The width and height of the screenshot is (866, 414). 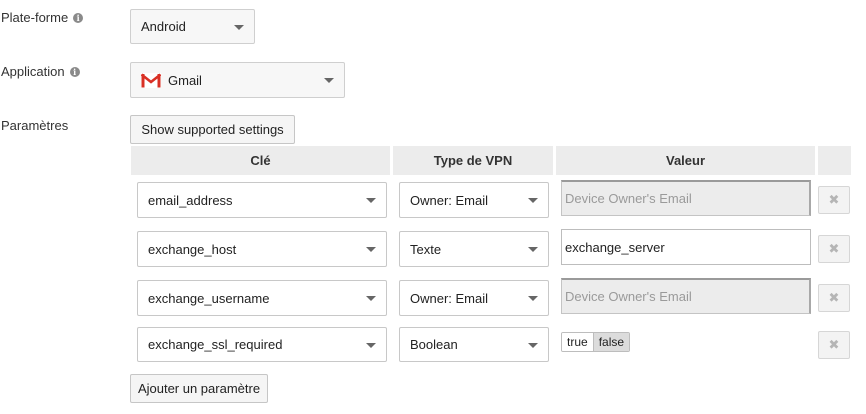 I want to click on add-parameter-button: Ajouter un paramètre, so click(x=199, y=388).